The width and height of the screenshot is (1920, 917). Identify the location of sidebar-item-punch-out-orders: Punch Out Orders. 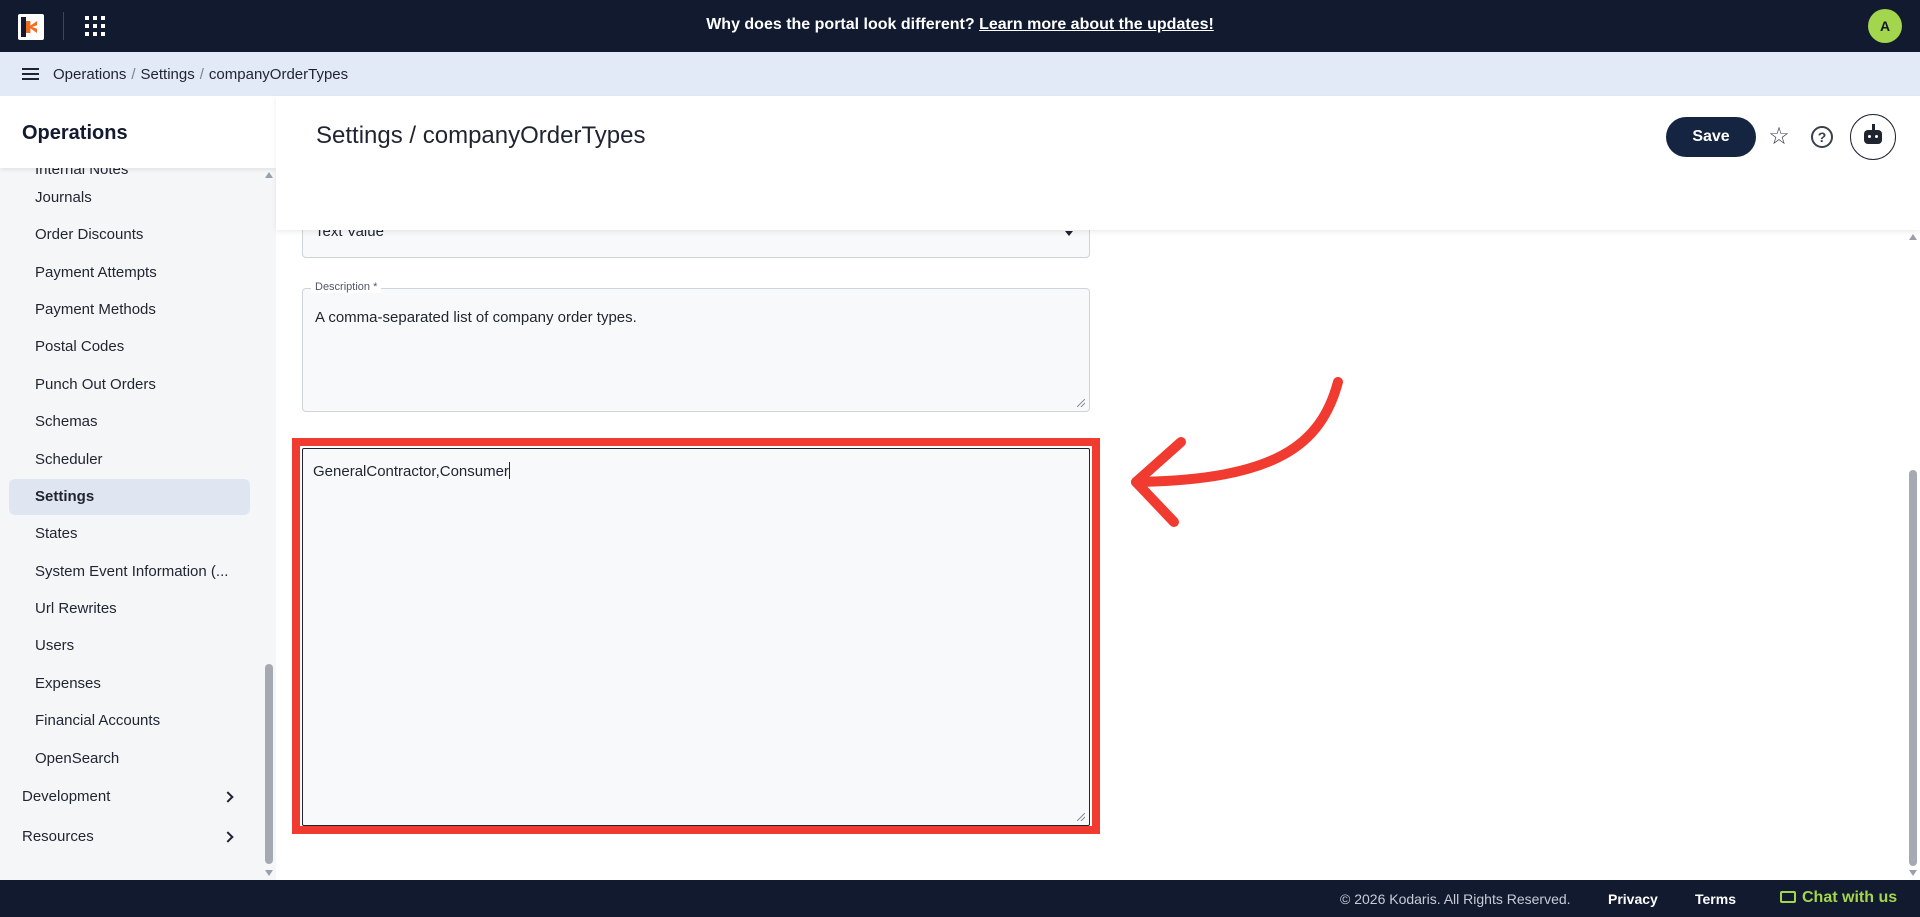
(129, 385).